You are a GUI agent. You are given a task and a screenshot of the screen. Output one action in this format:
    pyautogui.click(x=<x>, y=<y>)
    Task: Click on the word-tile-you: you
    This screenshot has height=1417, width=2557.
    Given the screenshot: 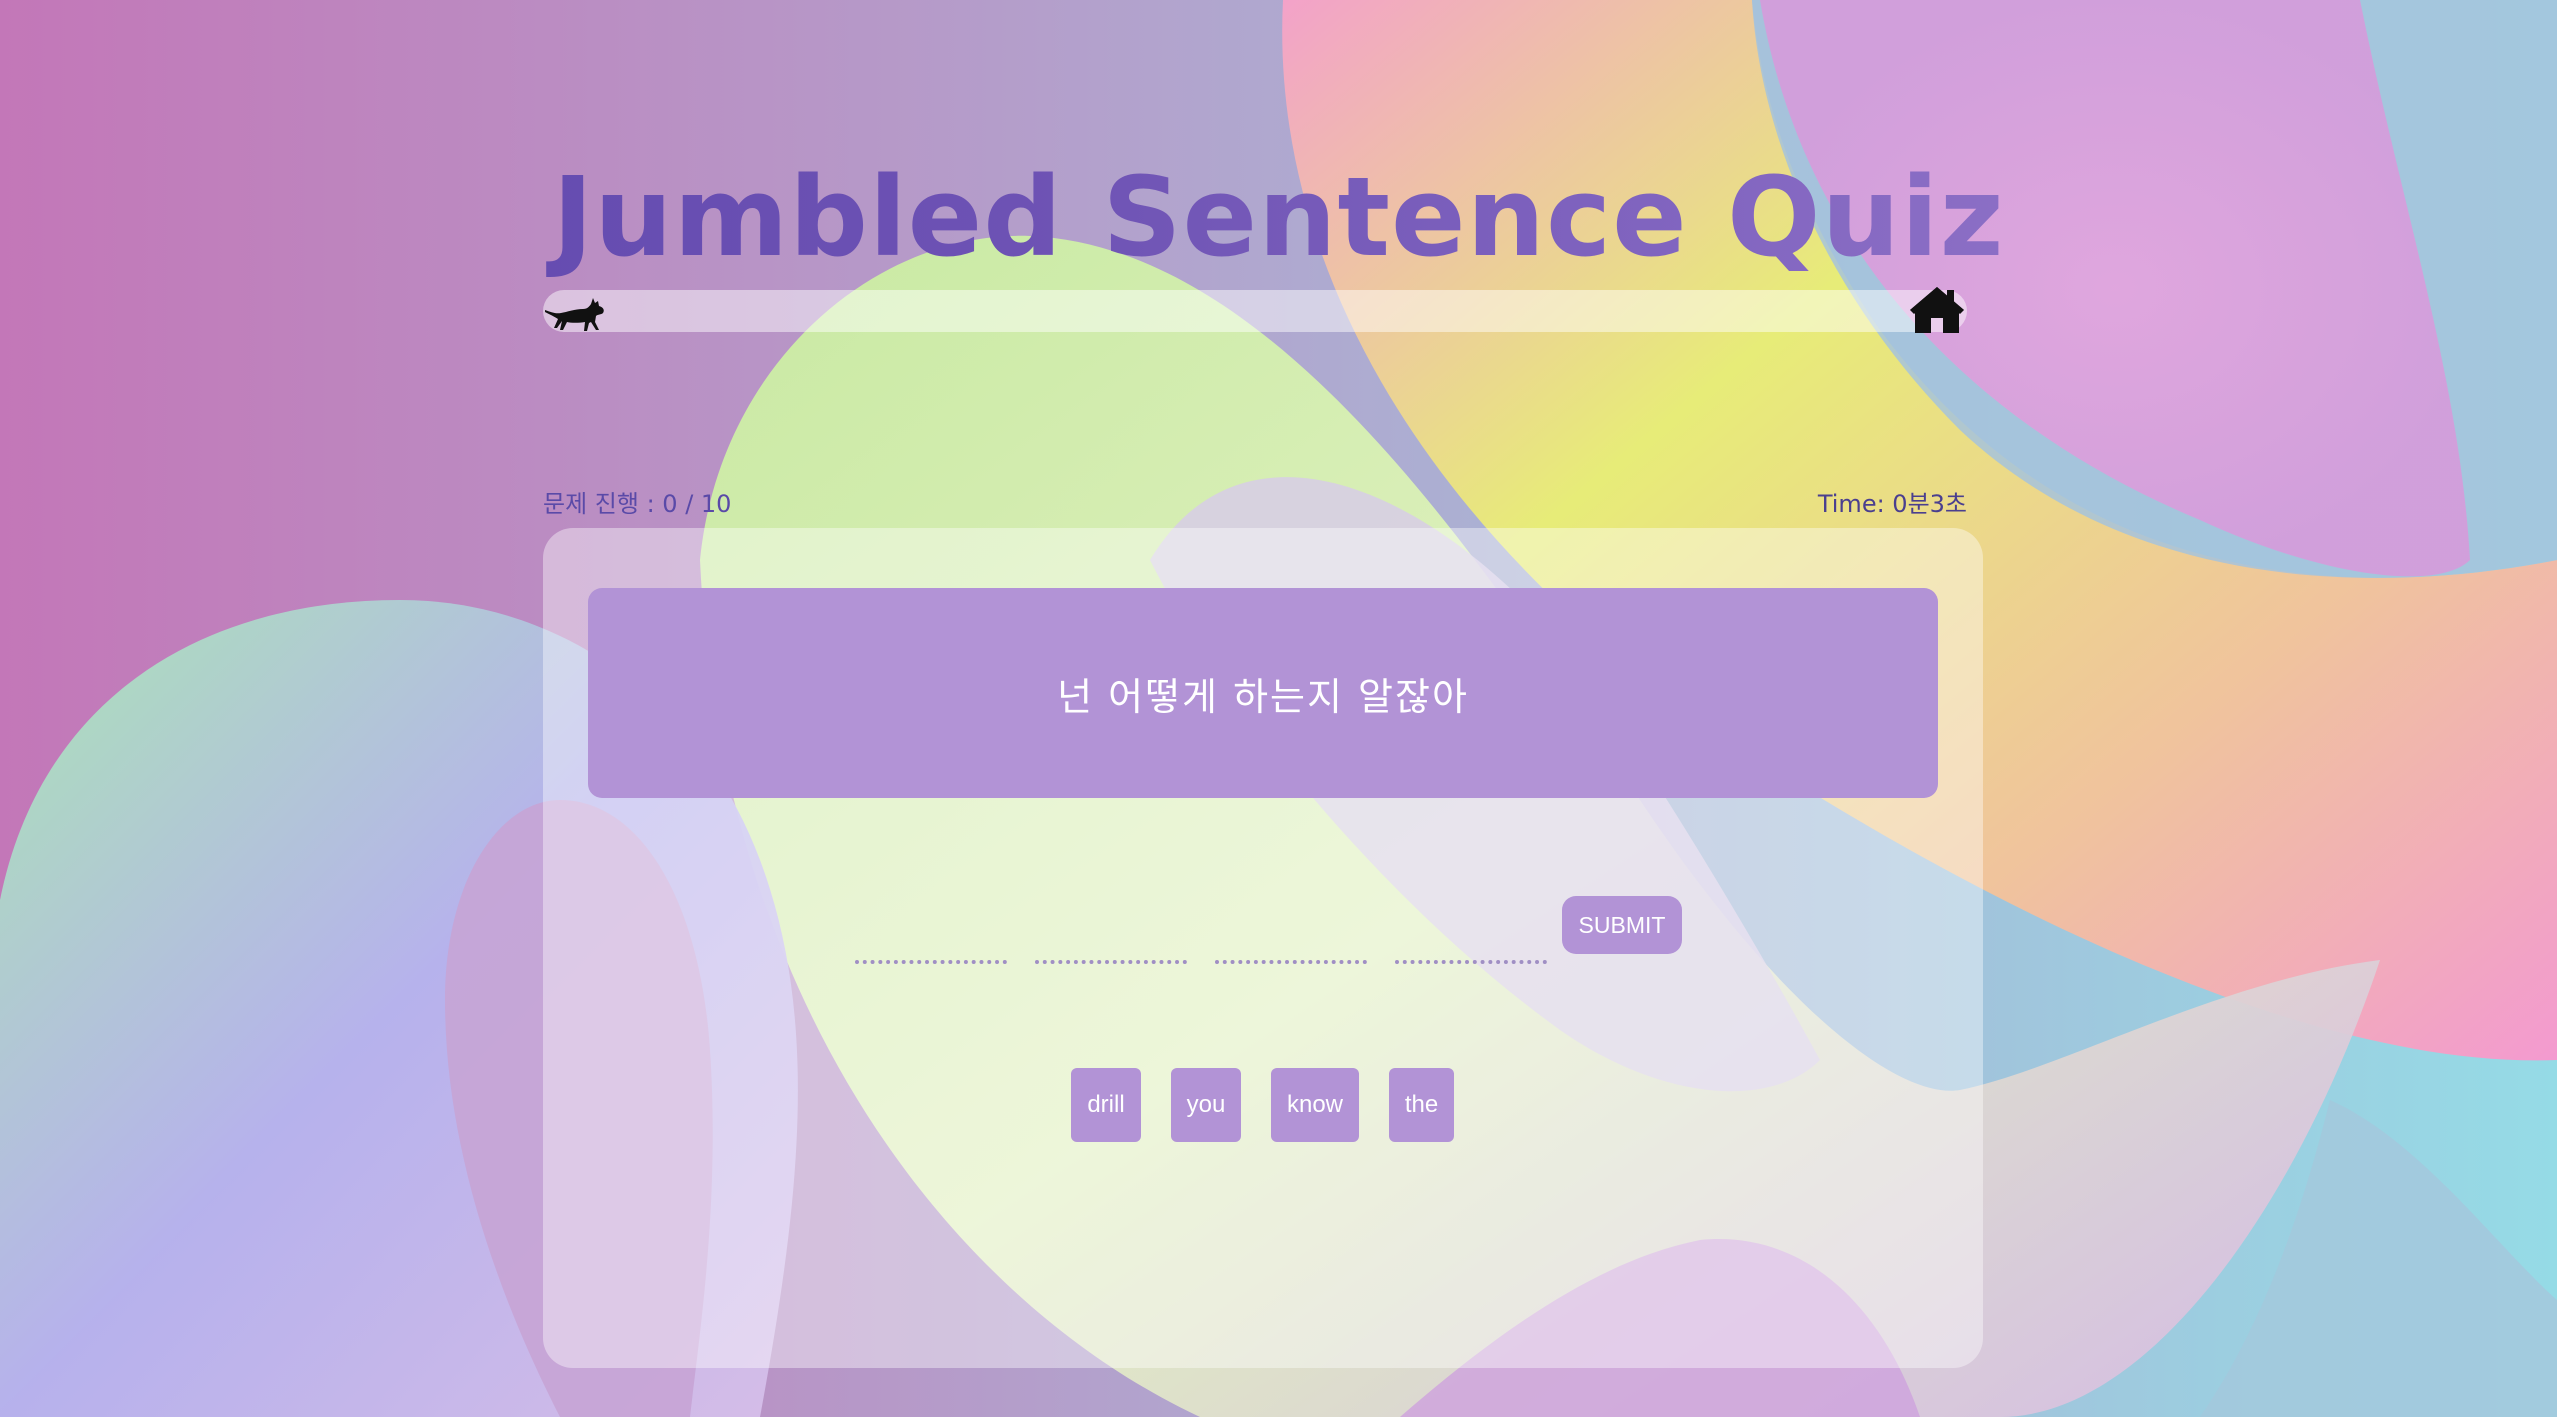 What is the action you would take?
    pyautogui.click(x=1206, y=1105)
    